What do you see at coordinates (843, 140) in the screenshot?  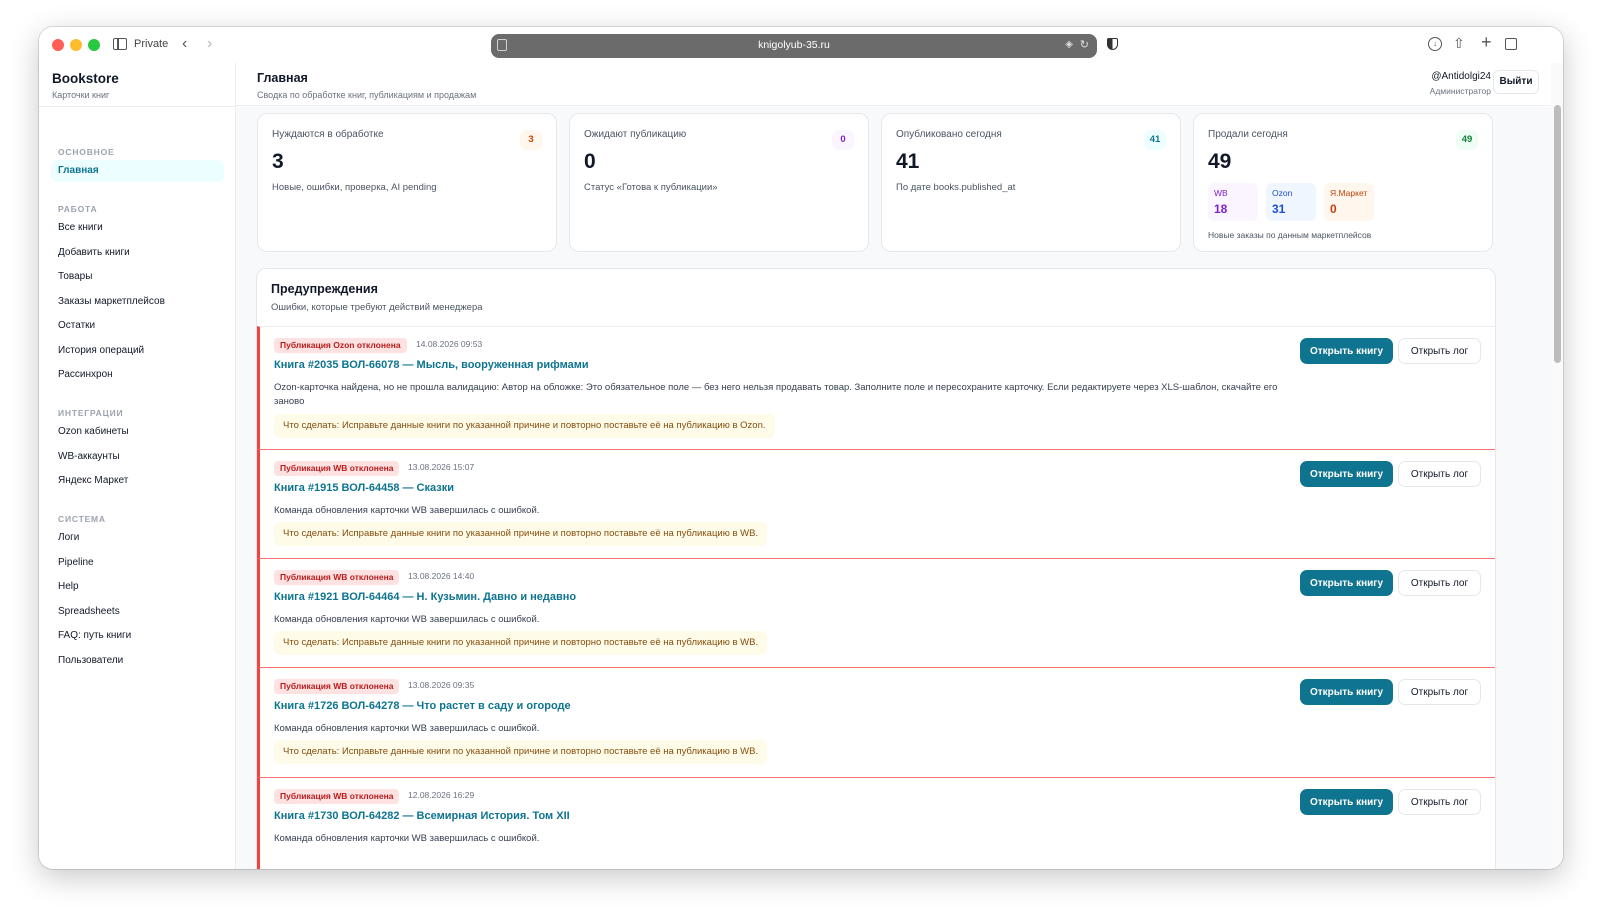 I see `stat-count-badge: 0` at bounding box center [843, 140].